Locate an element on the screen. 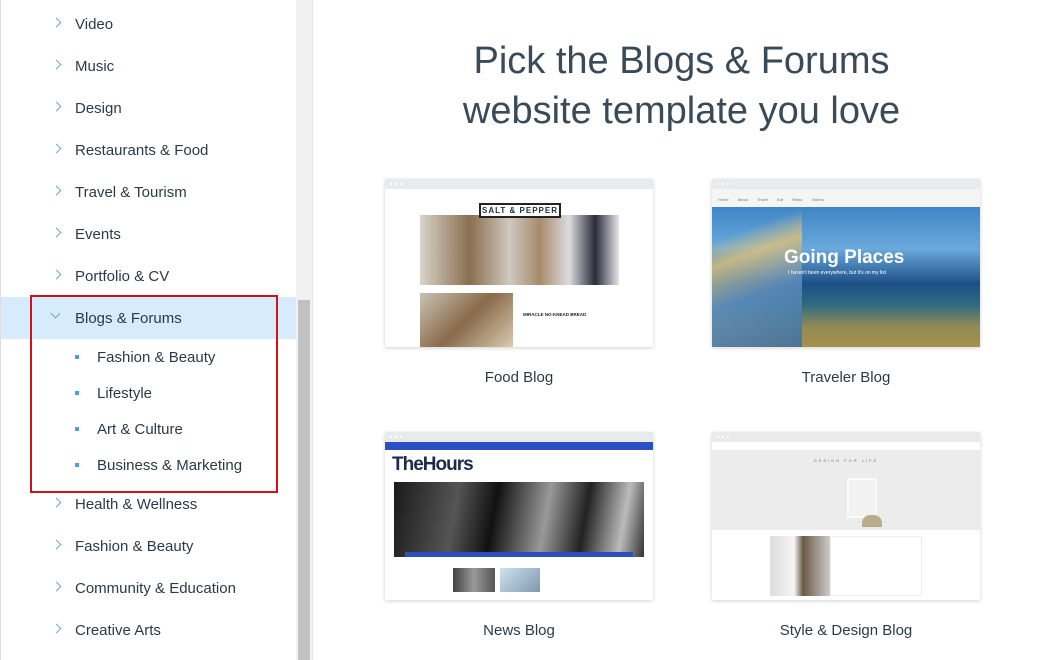 The height and width of the screenshot is (660, 1050). chevron-down-icon is located at coordinates (57, 317).